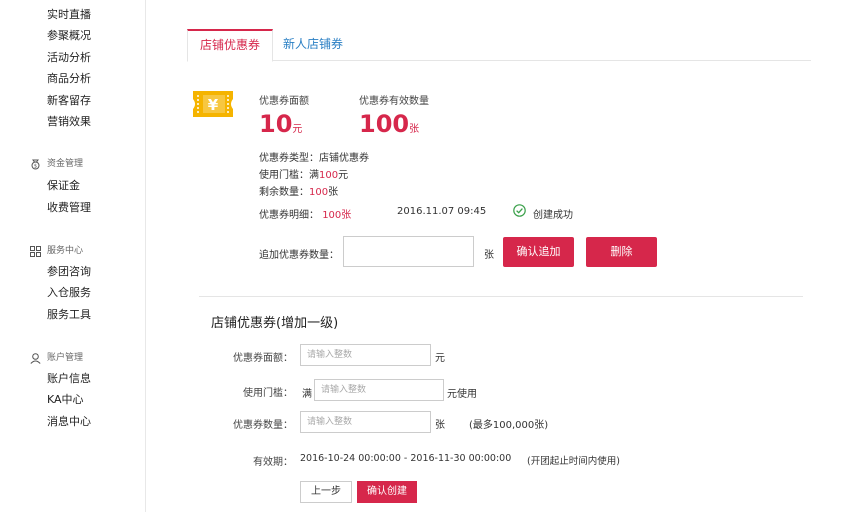 The height and width of the screenshot is (512, 866). I want to click on form-validity-hint: (开团起止时间内使用), so click(573, 461).